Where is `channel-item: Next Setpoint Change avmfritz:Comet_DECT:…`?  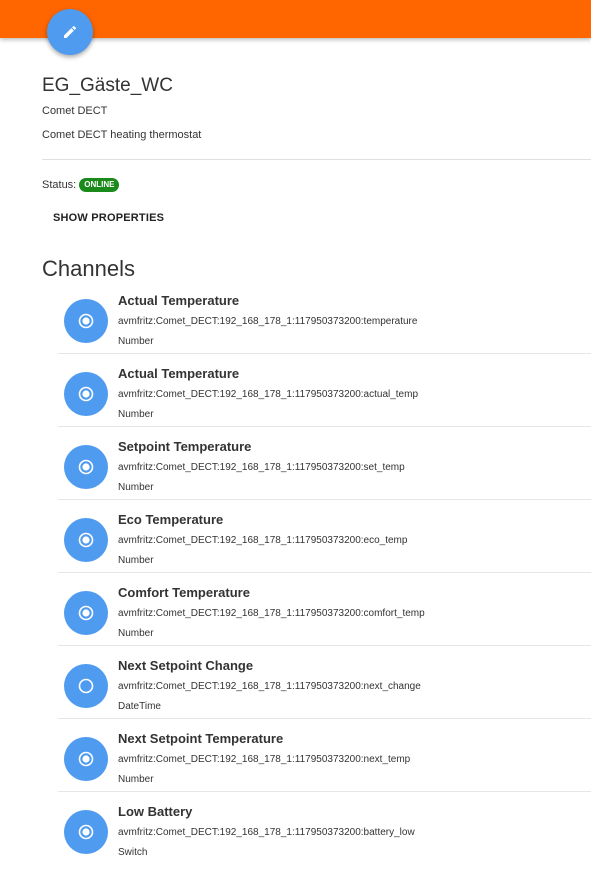
channel-item: Next Setpoint Change avmfritz:Comet_DECT:… is located at coordinates (324, 682).